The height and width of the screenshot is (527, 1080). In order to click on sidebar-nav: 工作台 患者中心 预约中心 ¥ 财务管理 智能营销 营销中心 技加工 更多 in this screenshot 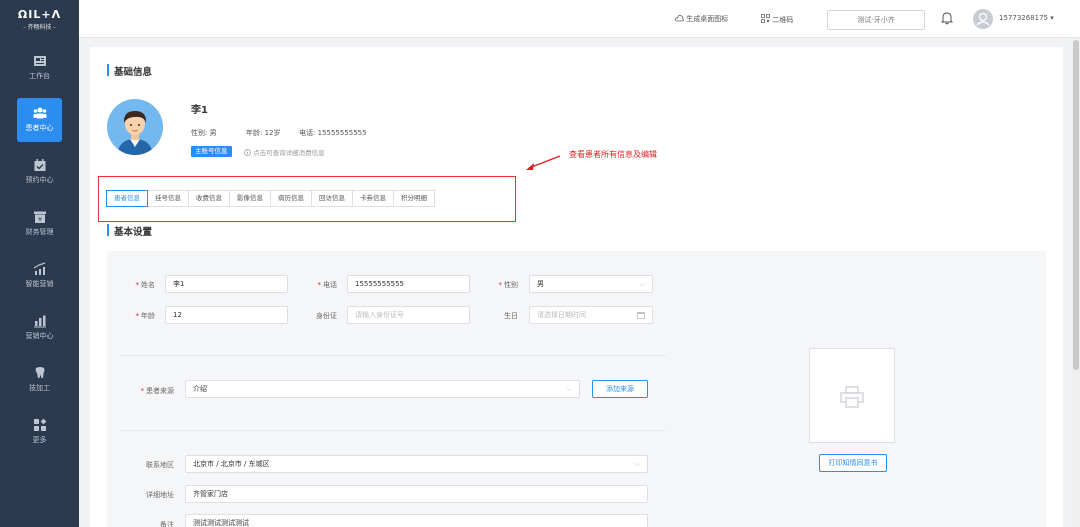, I will do `click(39, 258)`.